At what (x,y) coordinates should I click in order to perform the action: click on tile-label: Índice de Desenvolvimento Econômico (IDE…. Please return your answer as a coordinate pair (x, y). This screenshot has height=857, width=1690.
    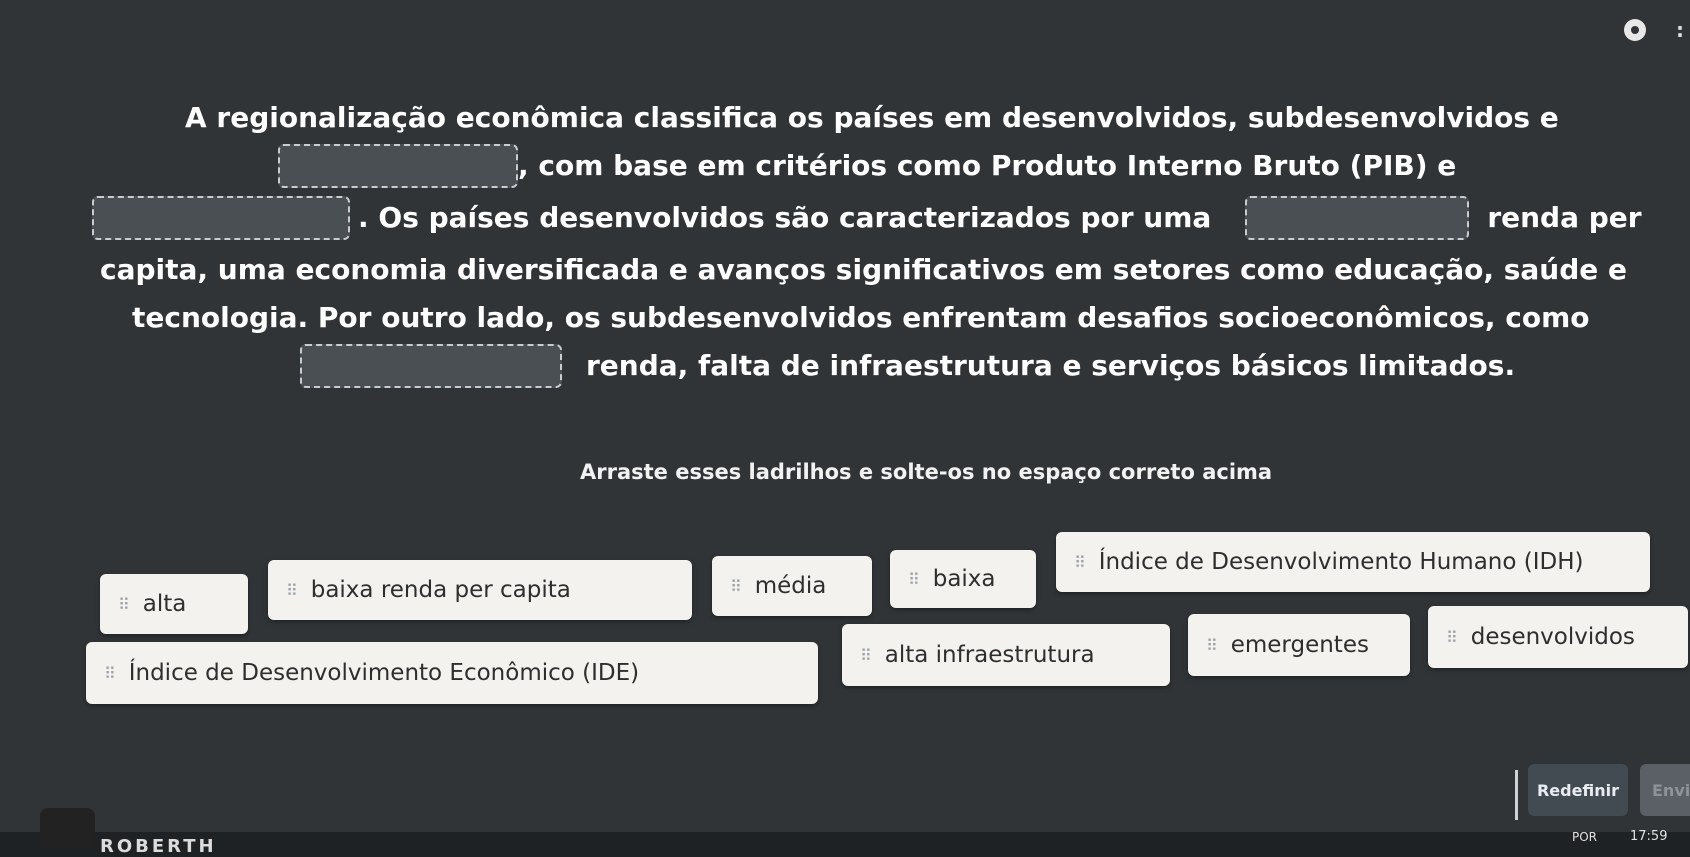
    Looking at the image, I should click on (384, 673).